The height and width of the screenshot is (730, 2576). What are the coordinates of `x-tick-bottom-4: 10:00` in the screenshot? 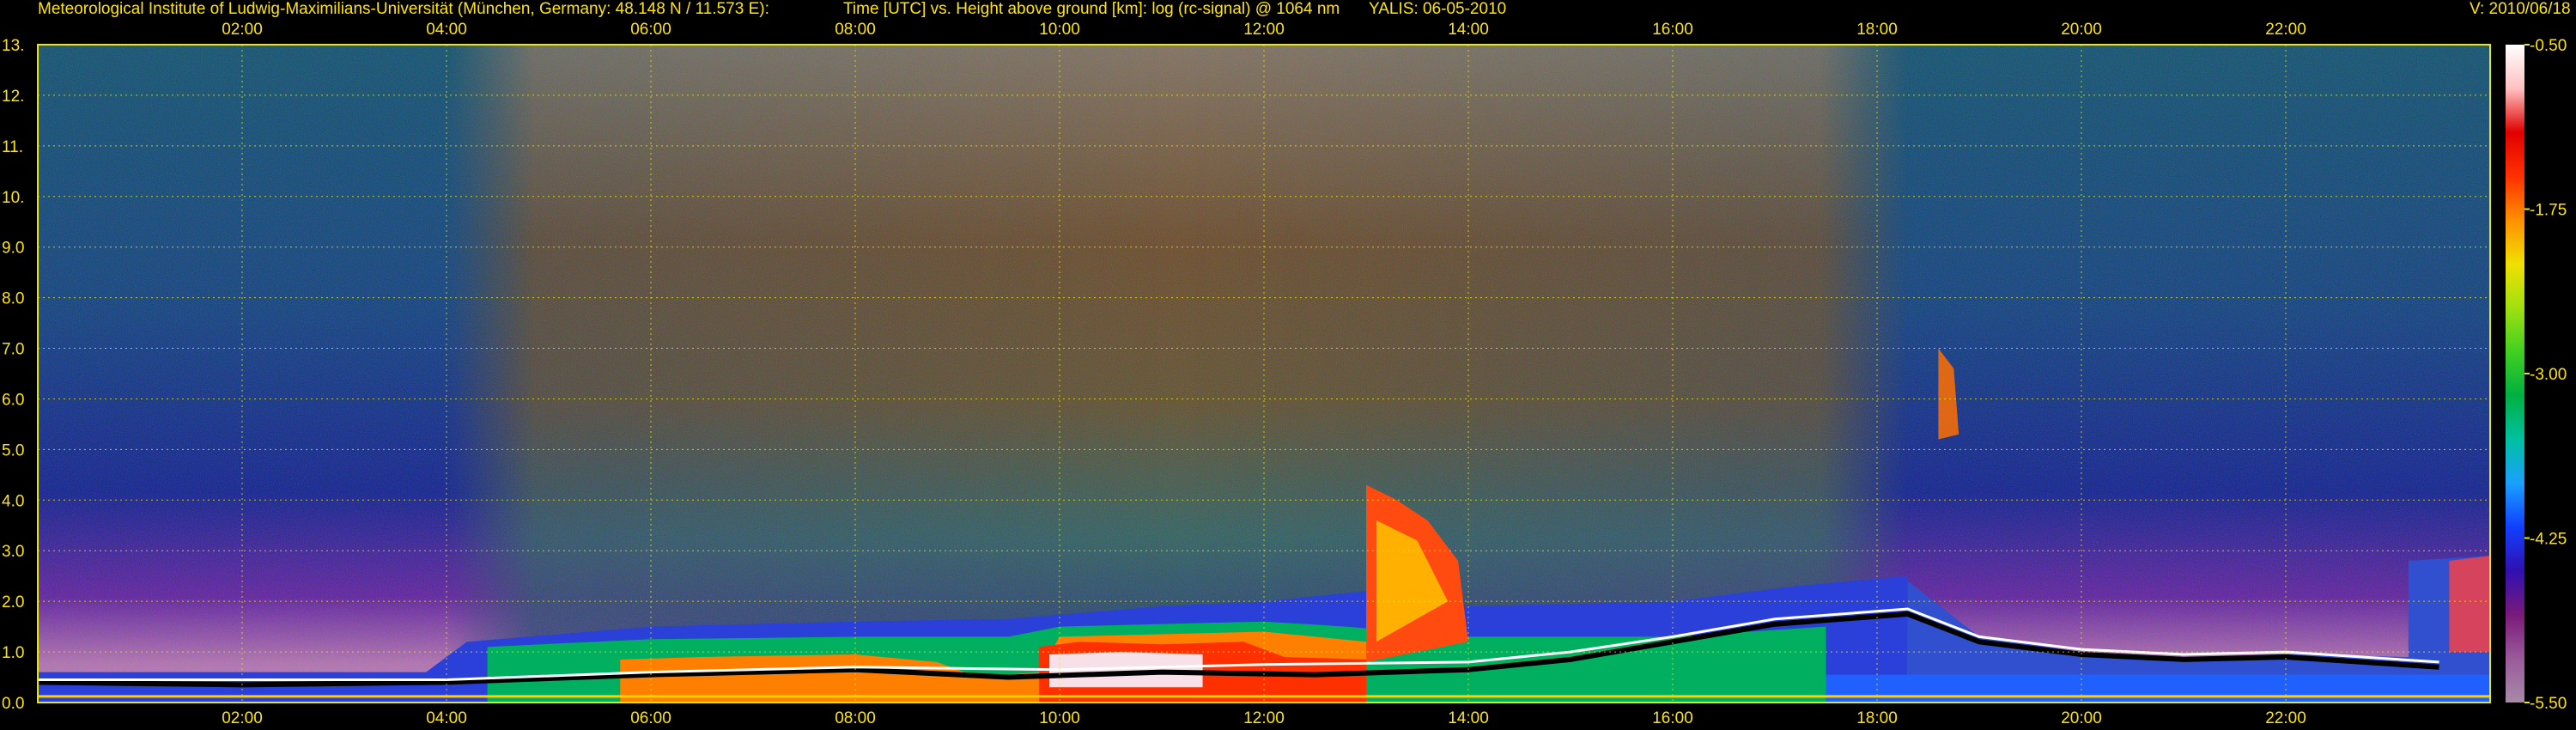 It's located at (1060, 718).